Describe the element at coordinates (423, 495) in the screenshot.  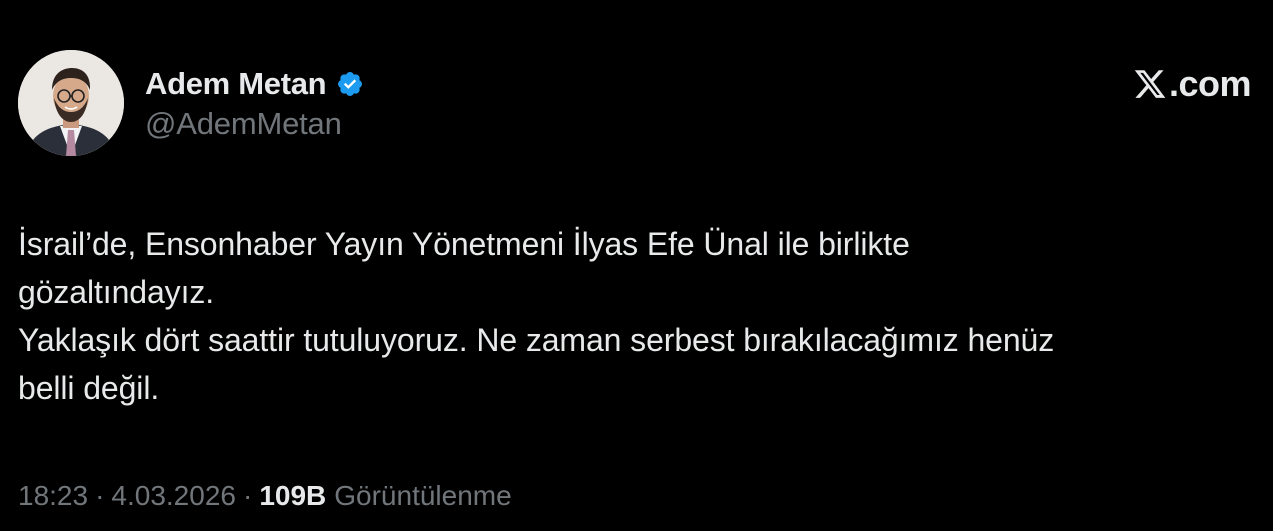
I see `views-label: Görüntülenme` at that location.